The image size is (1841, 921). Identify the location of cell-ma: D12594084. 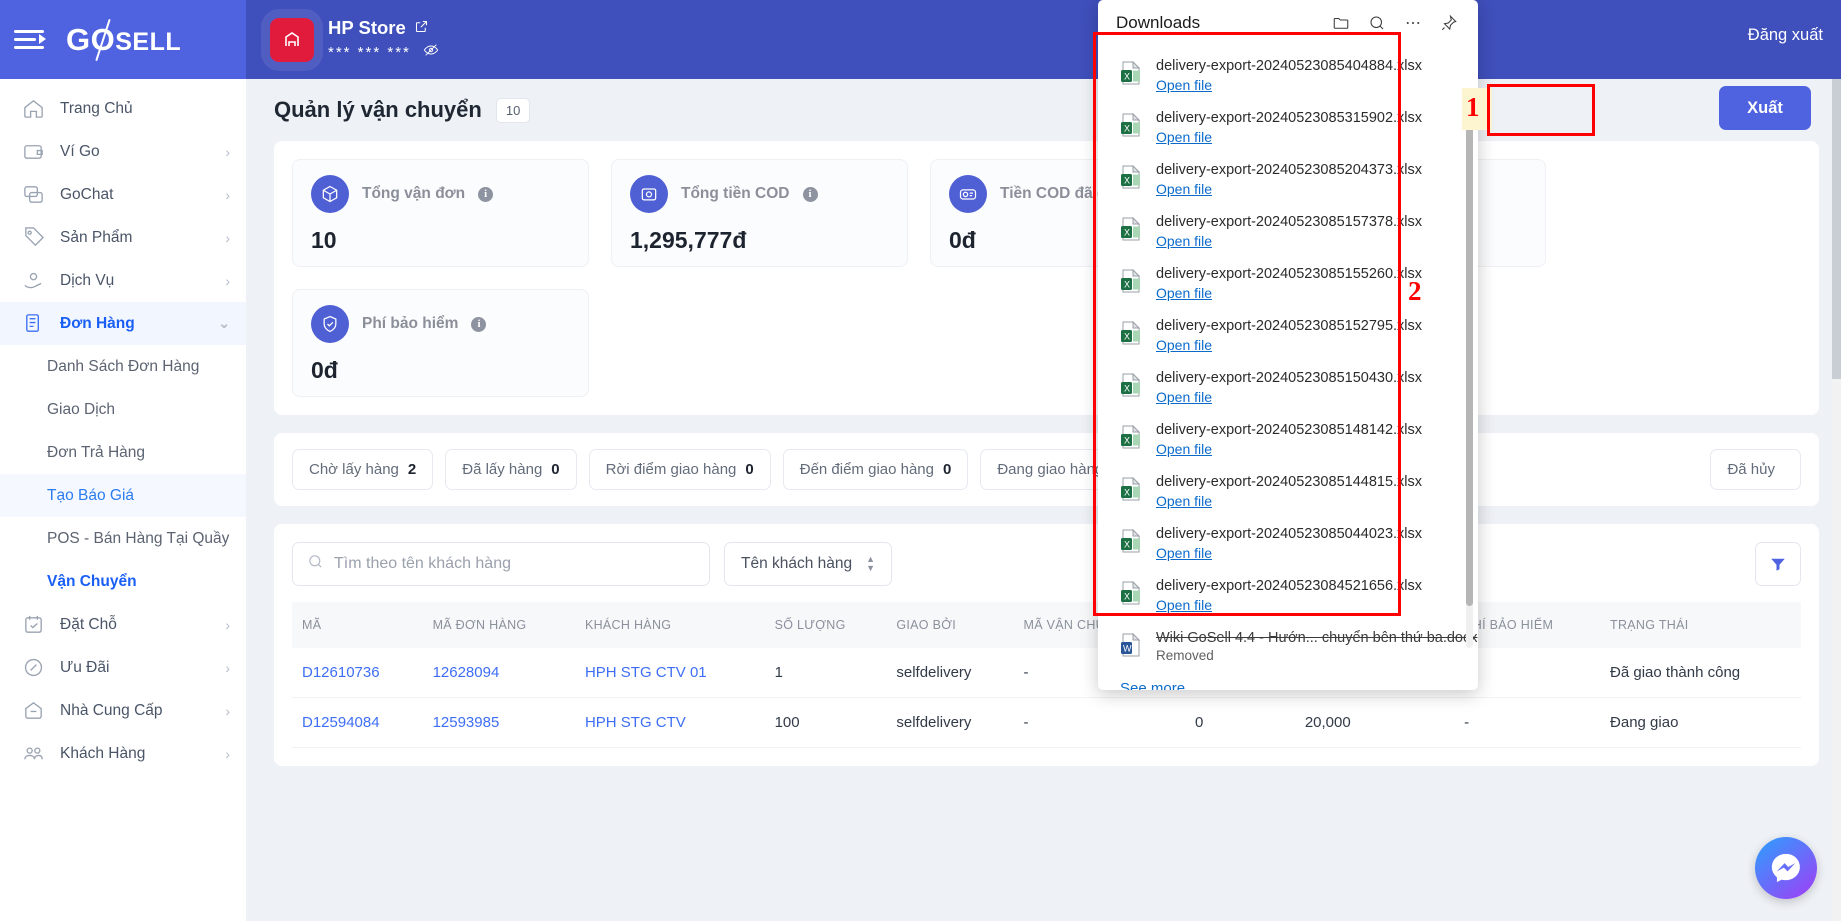
(357, 723).